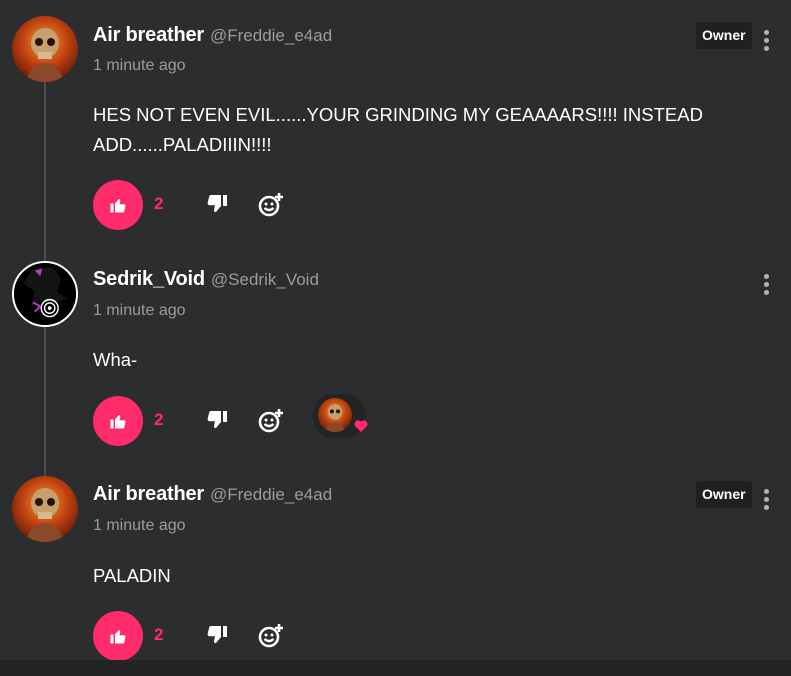  I want to click on comment-actions: 2, so click(243, 420).